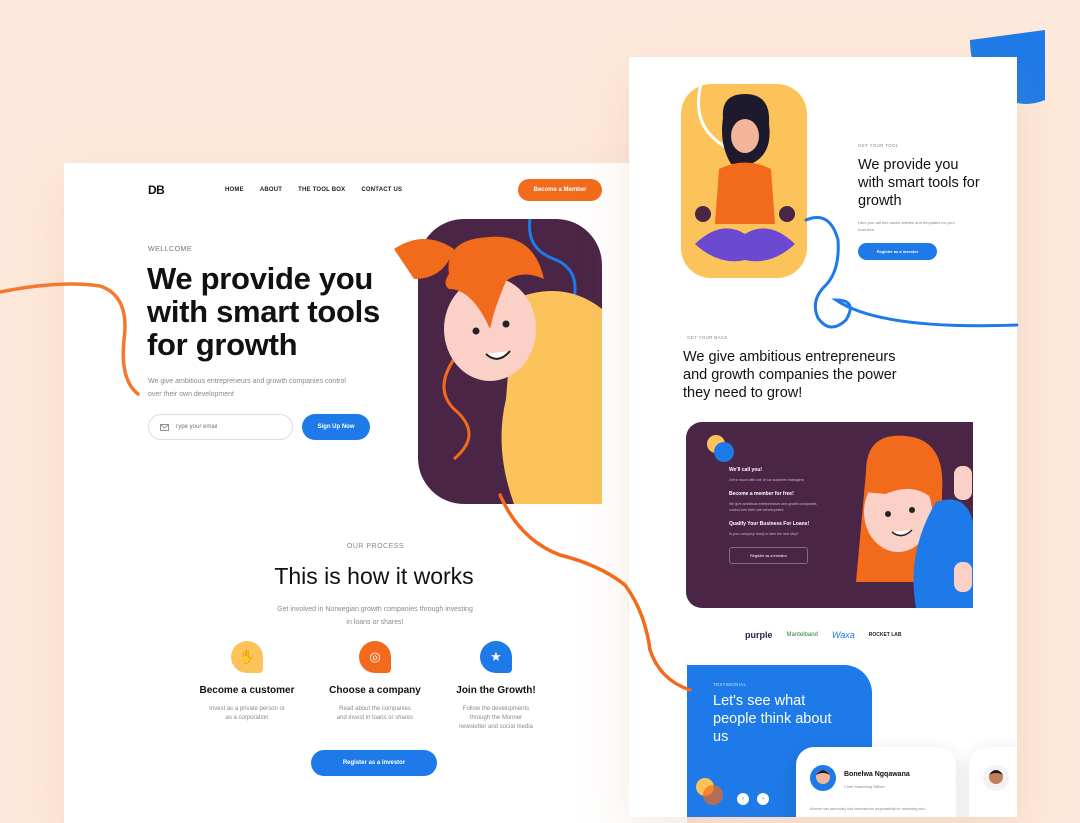 Image resolution: width=1080 pixels, height=823 pixels. Describe the element at coordinates (772, 719) in the screenshot. I see `testimonial-title: Let's see what people think about us` at that location.